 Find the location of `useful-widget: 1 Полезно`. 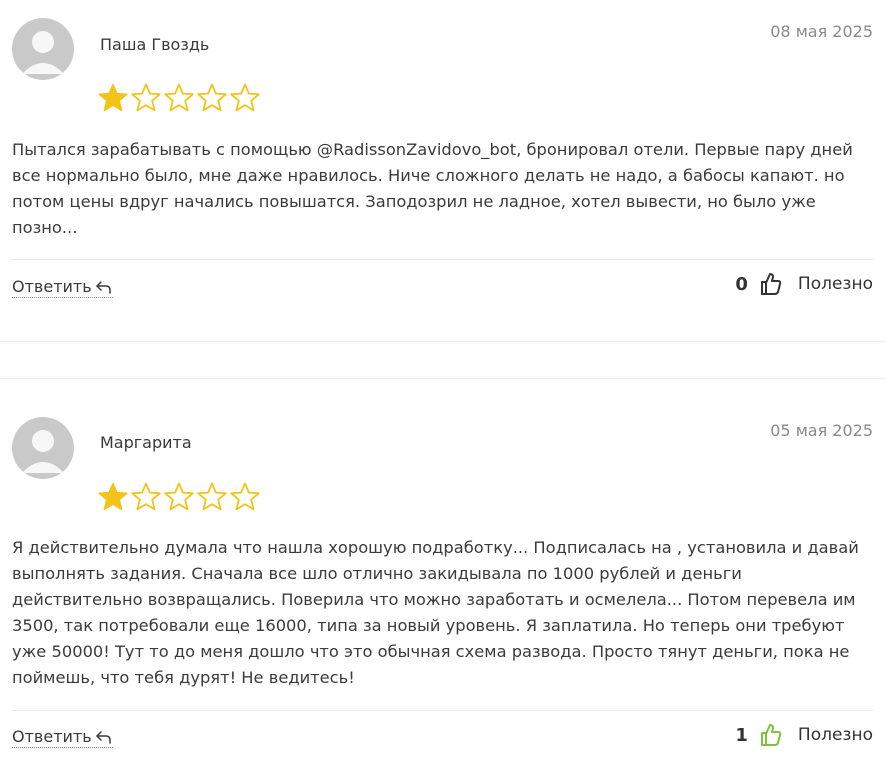

useful-widget: 1 Полезно is located at coordinates (804, 735).